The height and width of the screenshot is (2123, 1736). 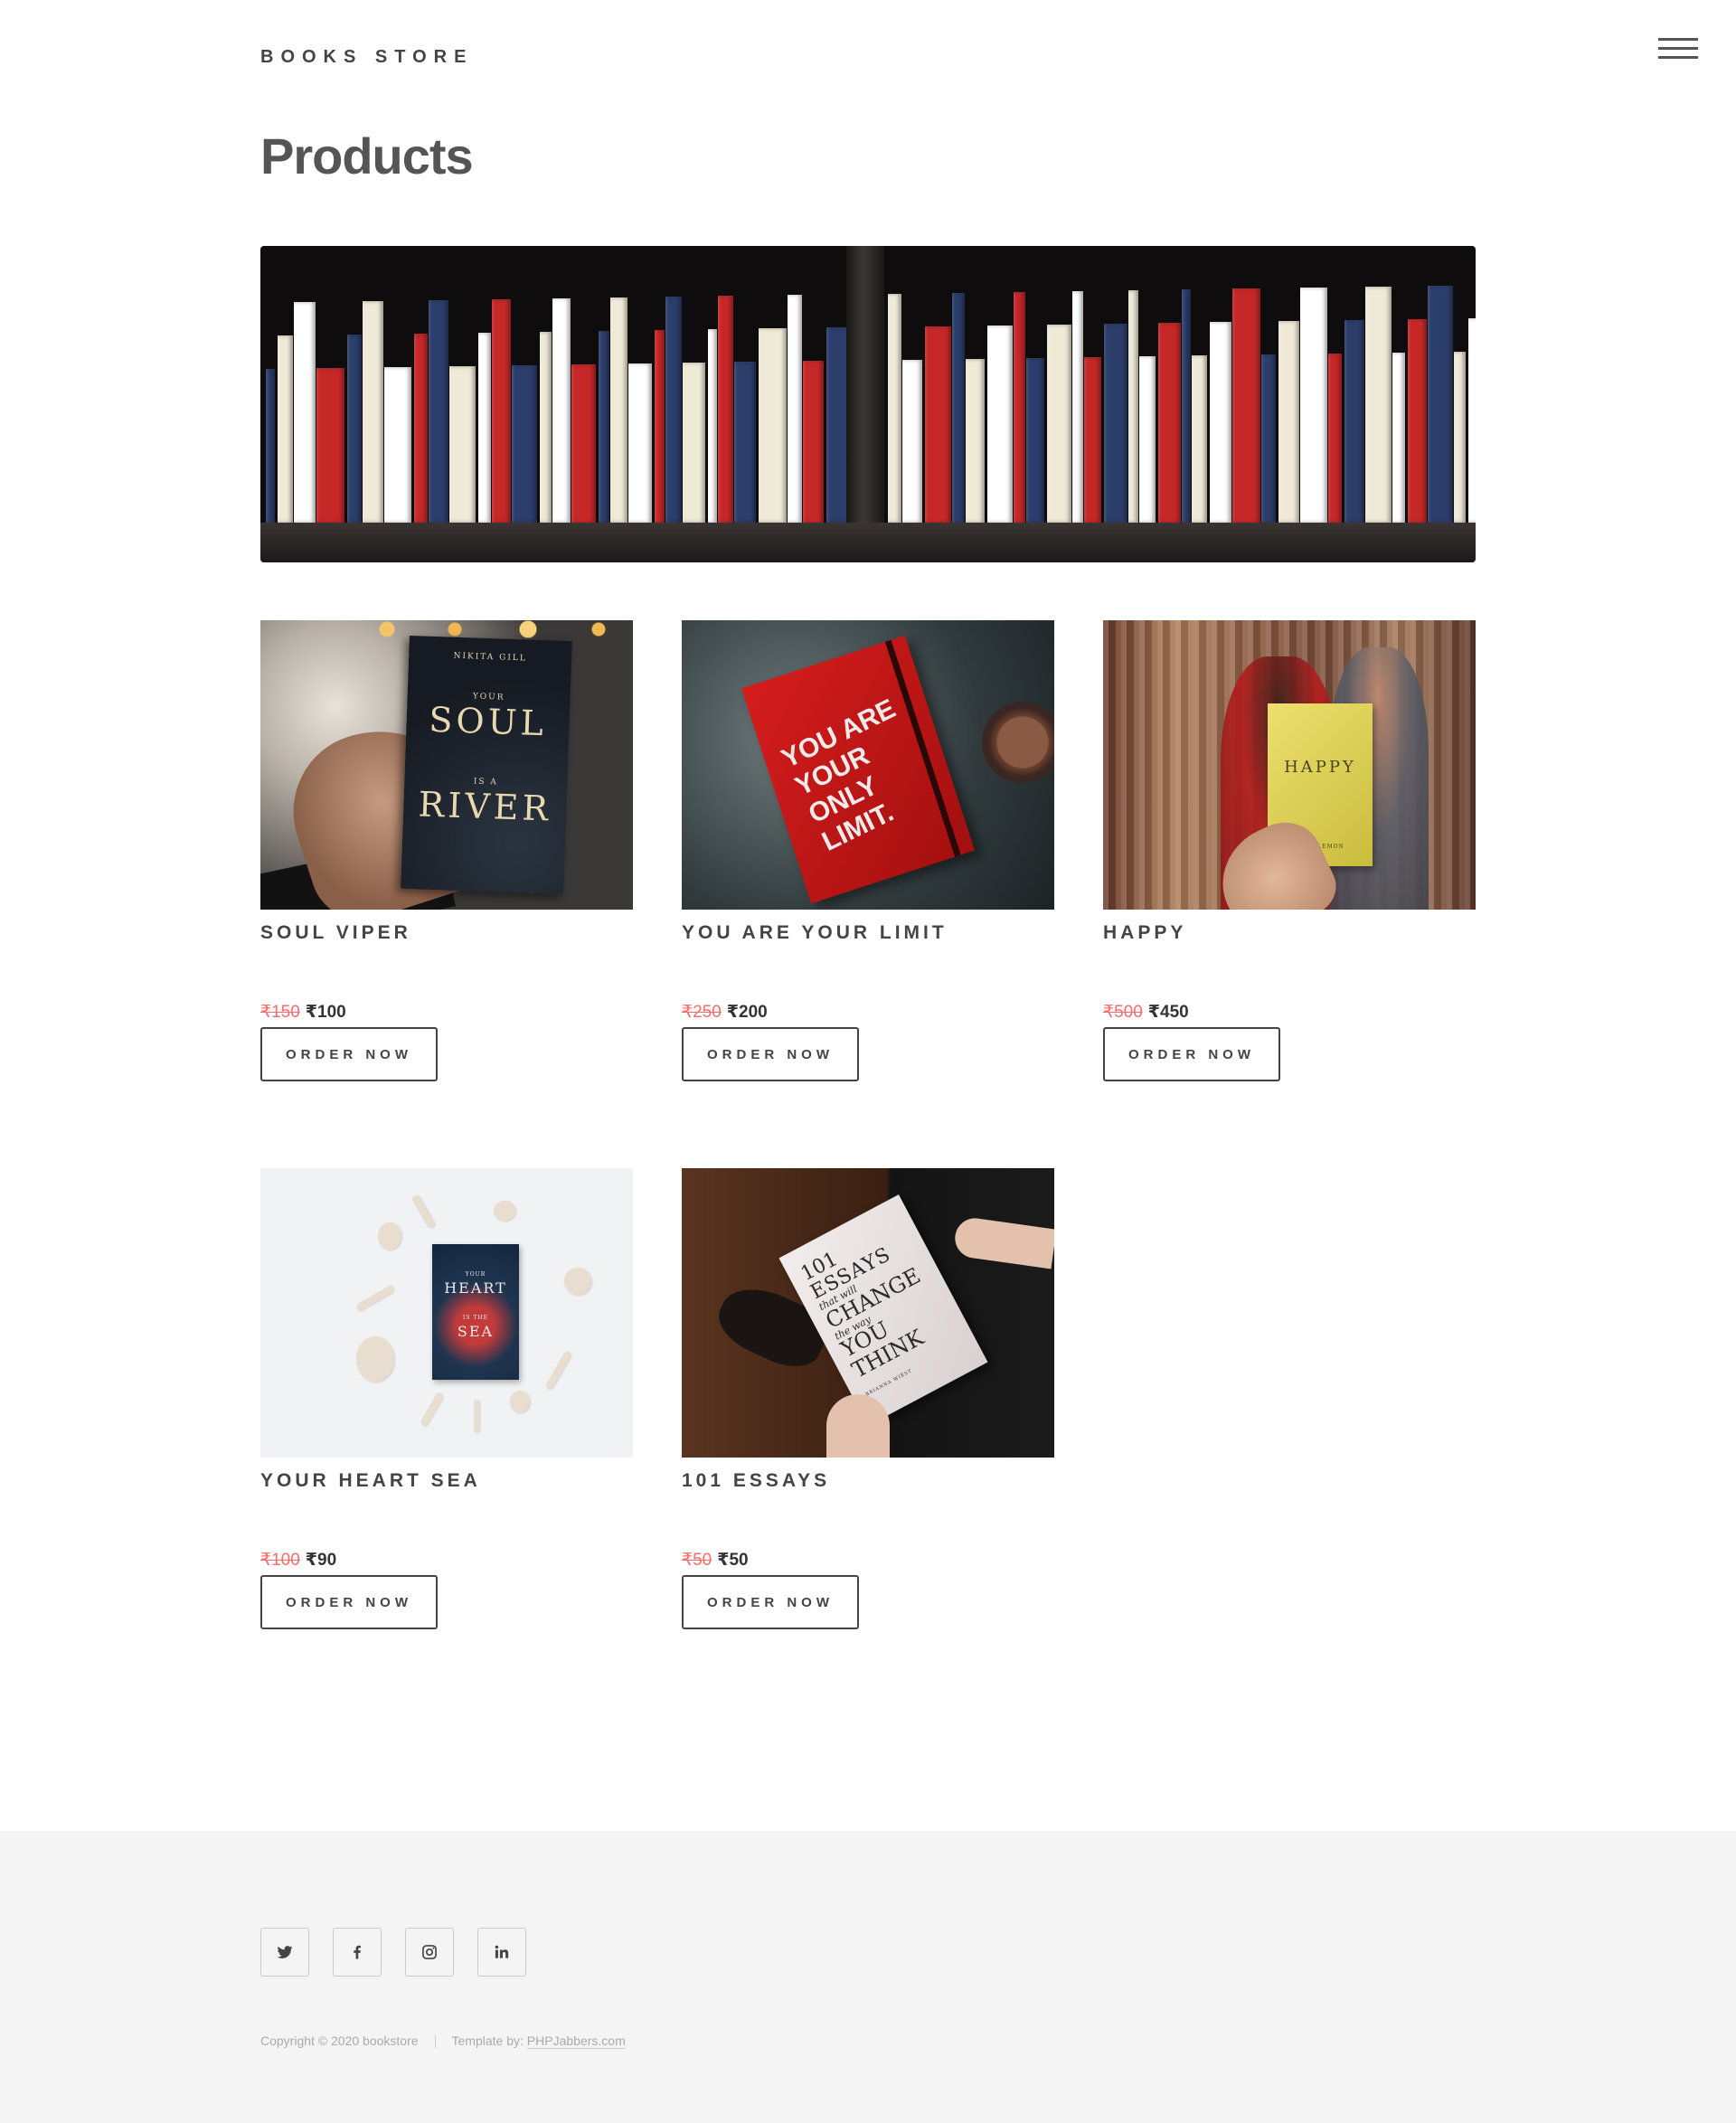 I want to click on cover-text: YOU ARE YOUR ONLY LIMIT., so click(x=870, y=770).